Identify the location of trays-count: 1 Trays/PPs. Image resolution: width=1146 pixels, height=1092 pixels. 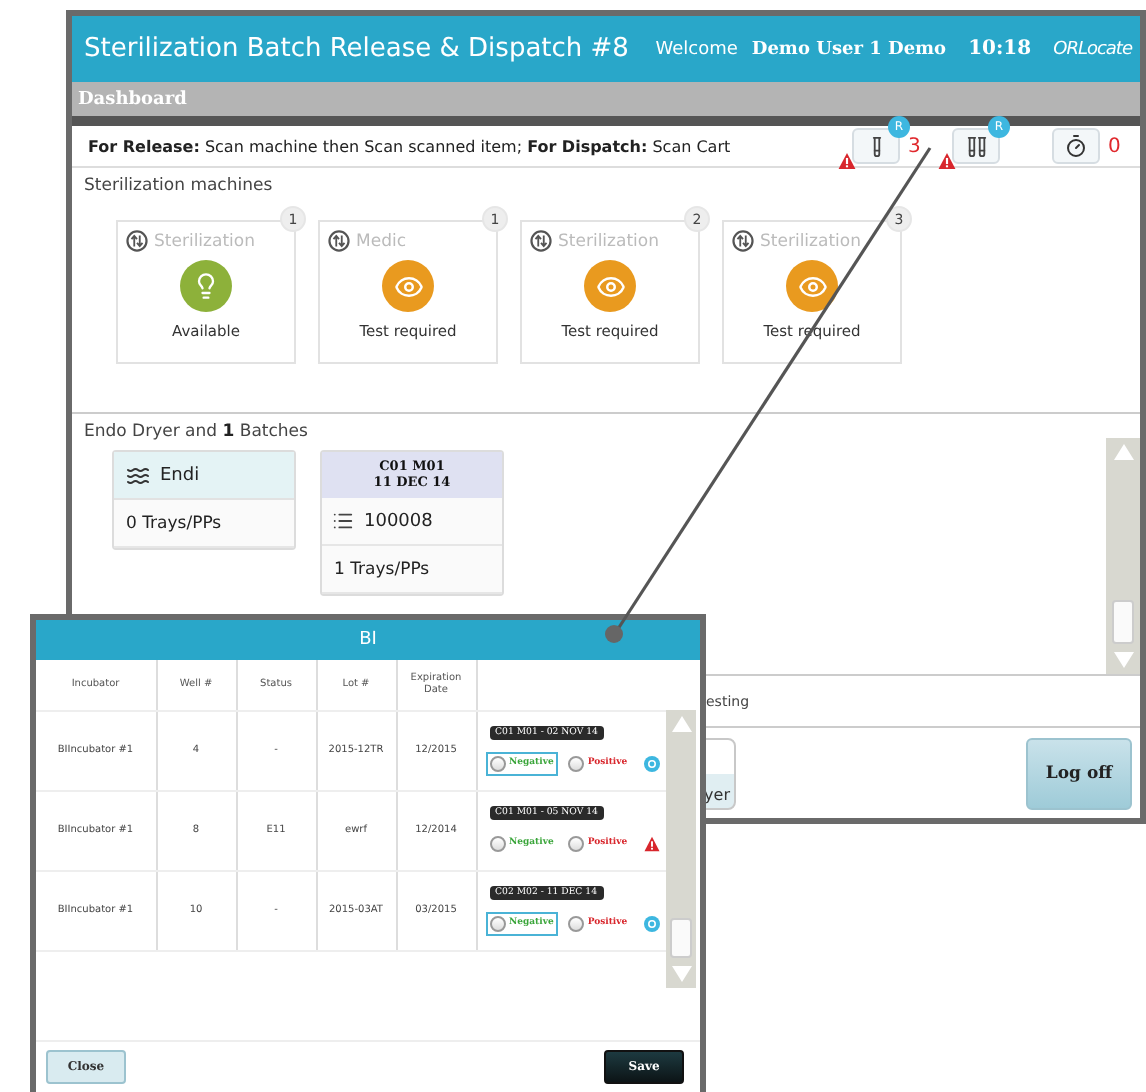
(412, 570).